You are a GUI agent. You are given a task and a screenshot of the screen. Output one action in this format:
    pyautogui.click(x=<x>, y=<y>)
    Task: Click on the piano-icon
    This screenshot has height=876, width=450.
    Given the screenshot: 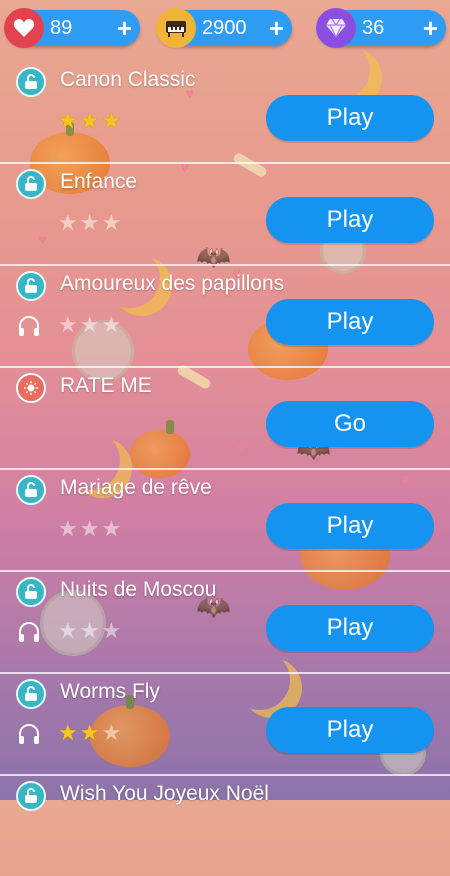 What is the action you would take?
    pyautogui.click(x=176, y=28)
    